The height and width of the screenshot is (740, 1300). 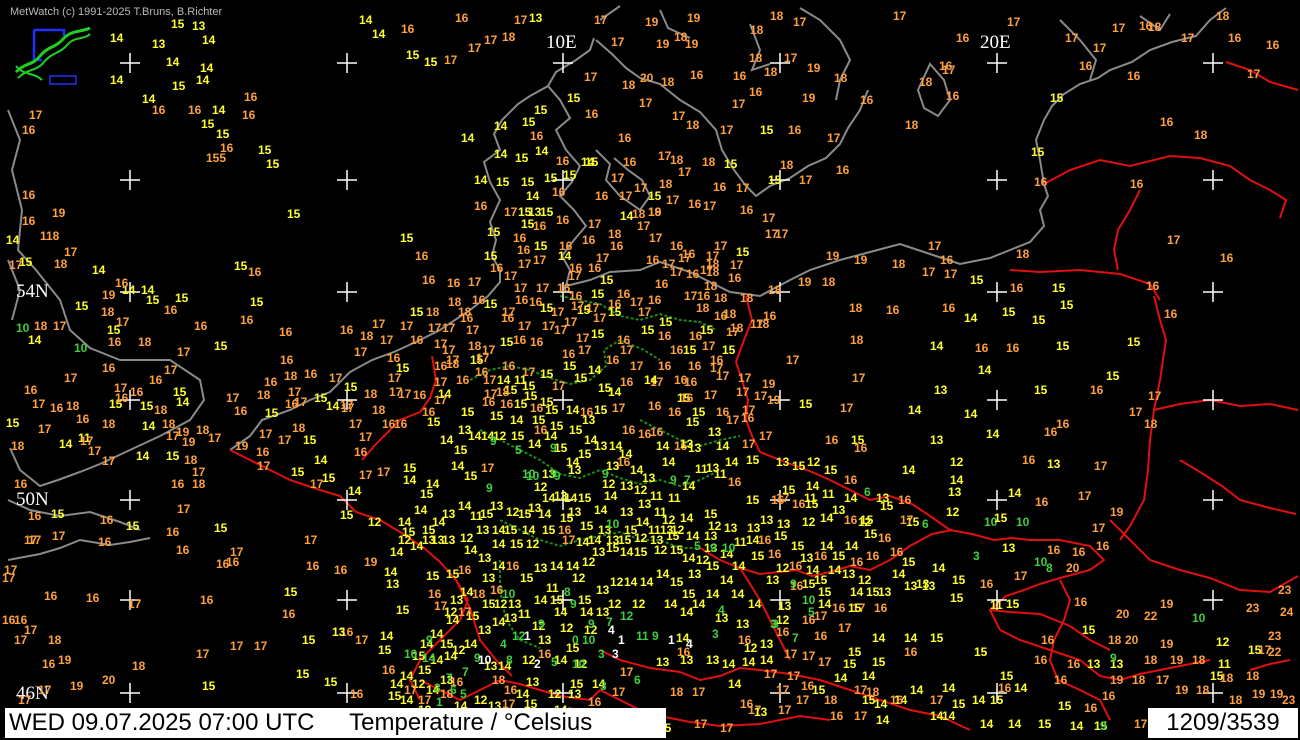 What do you see at coordinates (471, 722) in the screenshot?
I see `status-parameter: Temperature / °Celsius` at bounding box center [471, 722].